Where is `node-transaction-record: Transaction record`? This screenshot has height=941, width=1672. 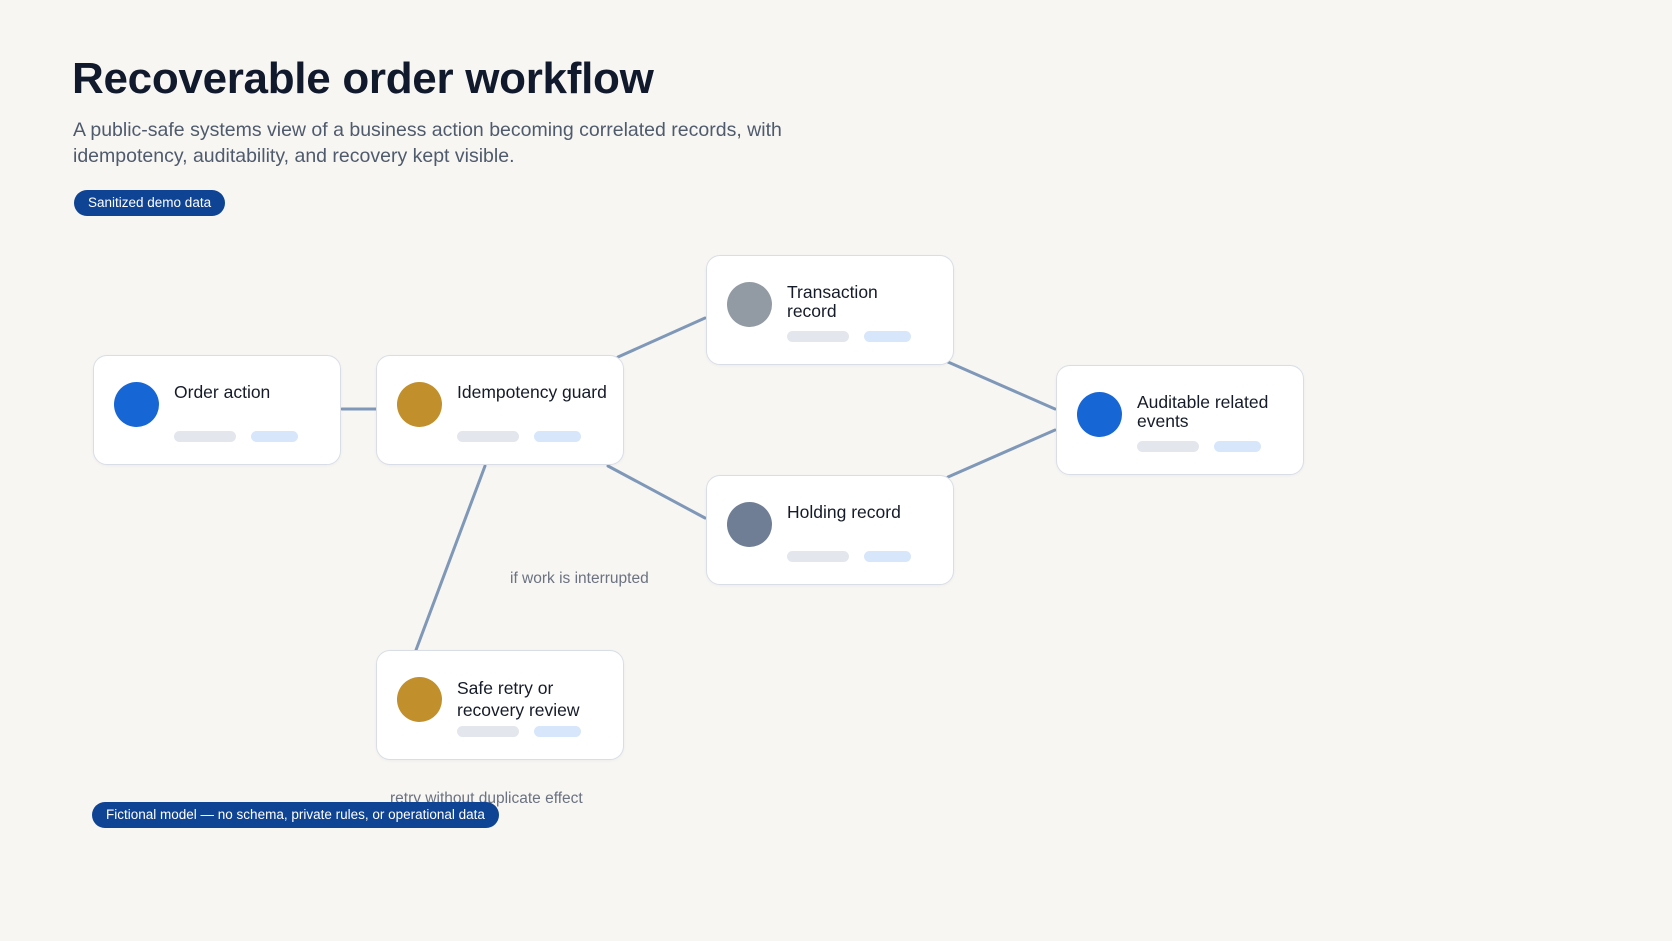 node-transaction-record: Transaction record is located at coordinates (830, 310).